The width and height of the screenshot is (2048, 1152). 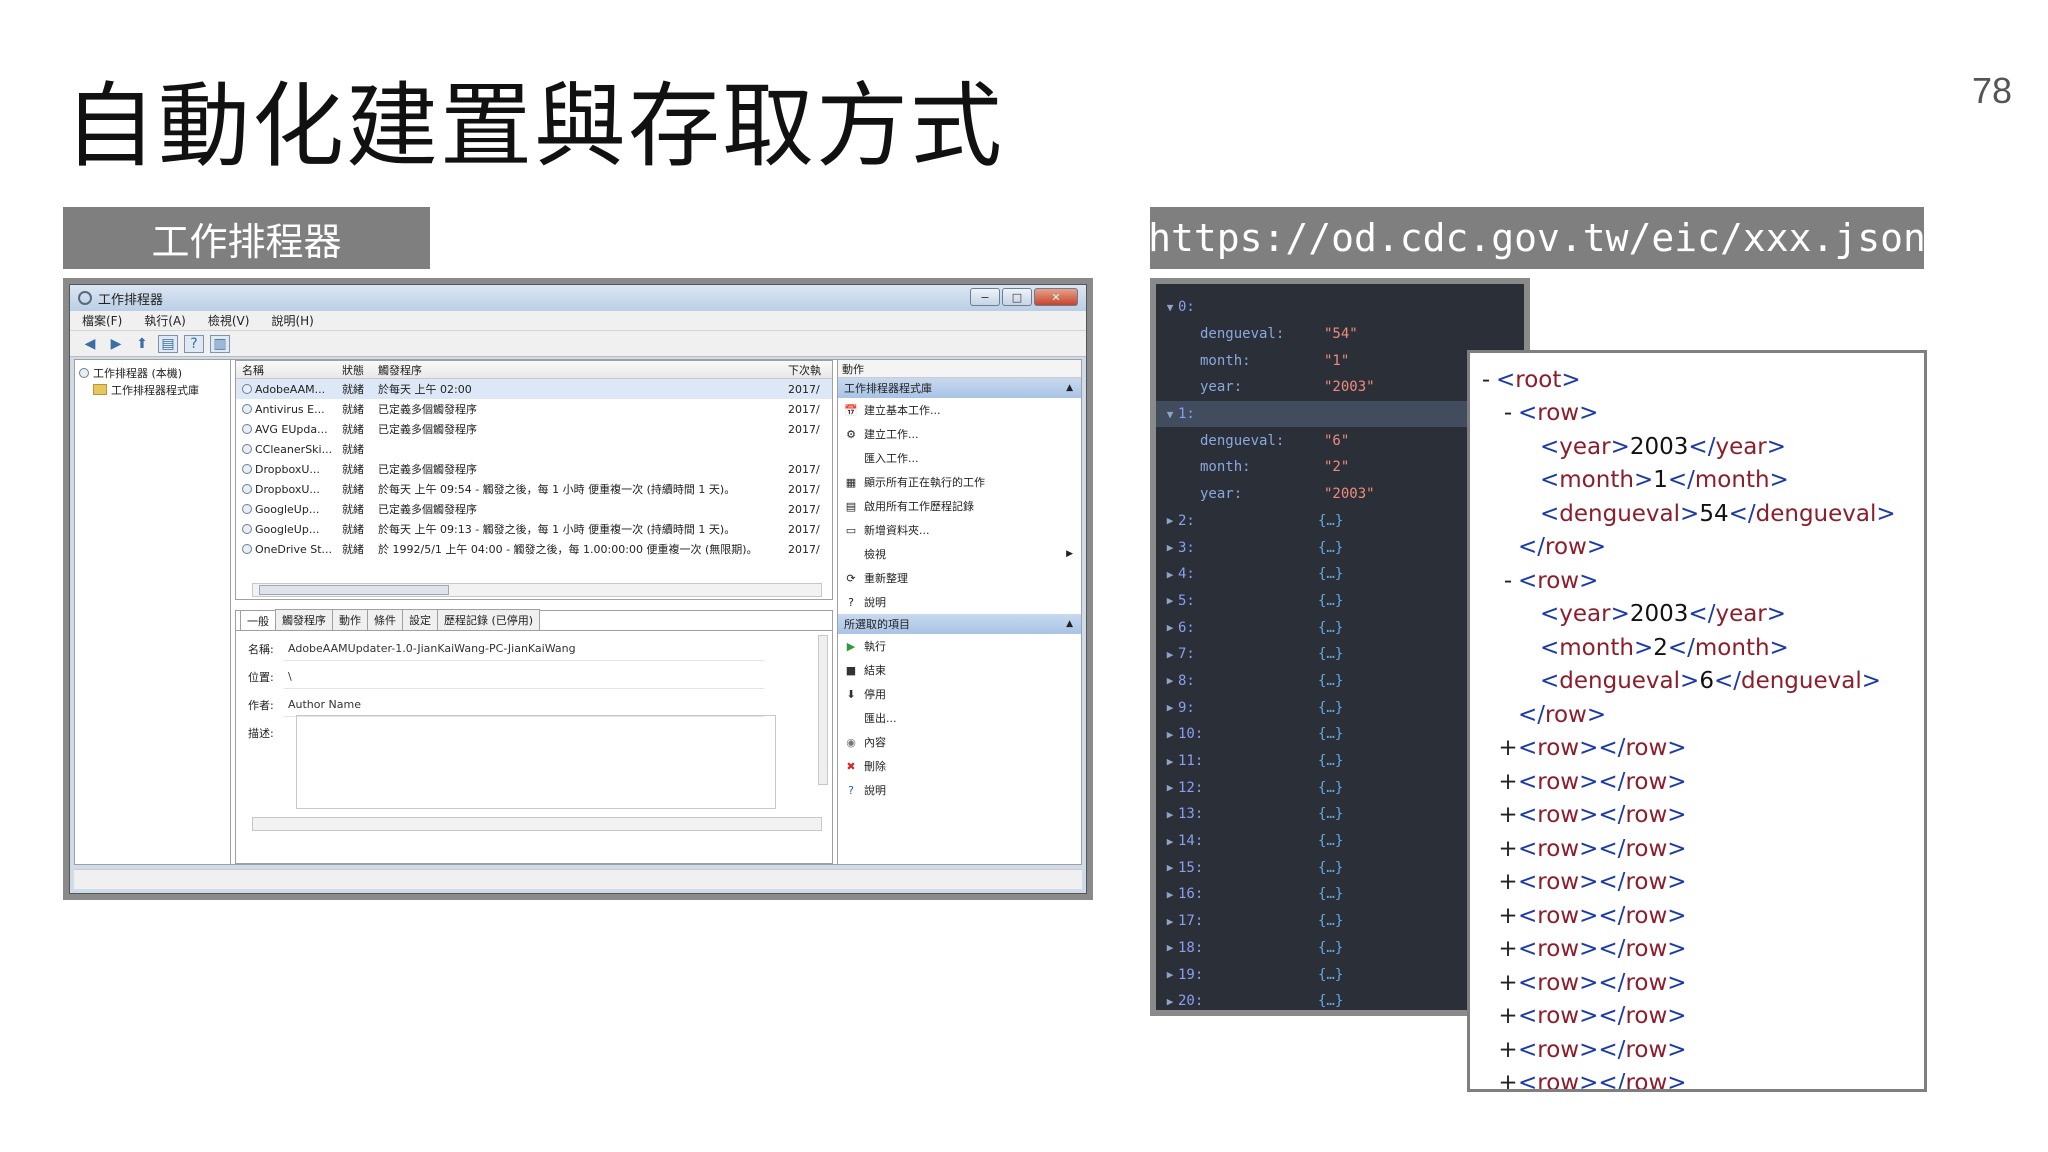 I want to click on task-row: AVG EUpda... 就緒 已定義多個觸發程序 2017/, so click(x=534, y=429).